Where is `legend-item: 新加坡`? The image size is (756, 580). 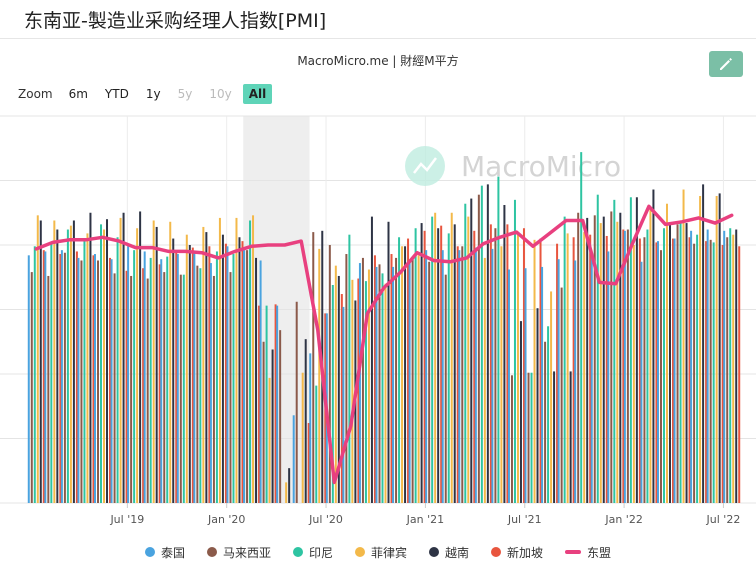 legend-item: 新加坡 is located at coordinates (517, 552).